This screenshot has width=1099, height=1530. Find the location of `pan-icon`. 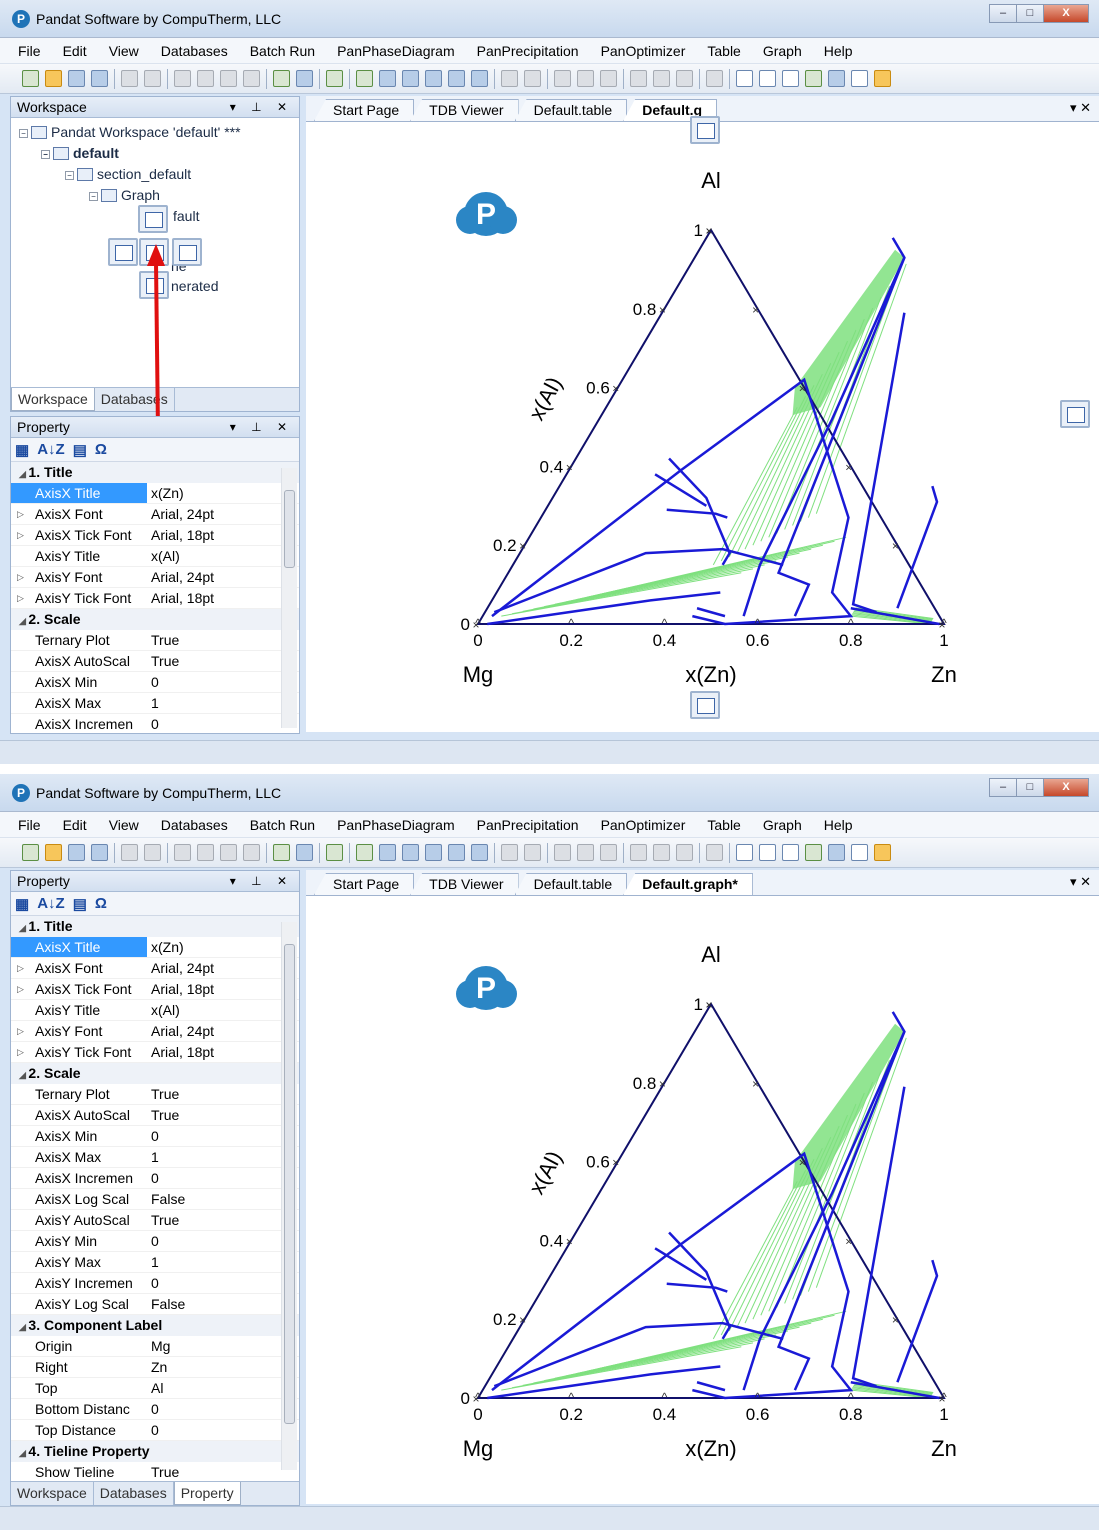

pan-icon is located at coordinates (790, 852).